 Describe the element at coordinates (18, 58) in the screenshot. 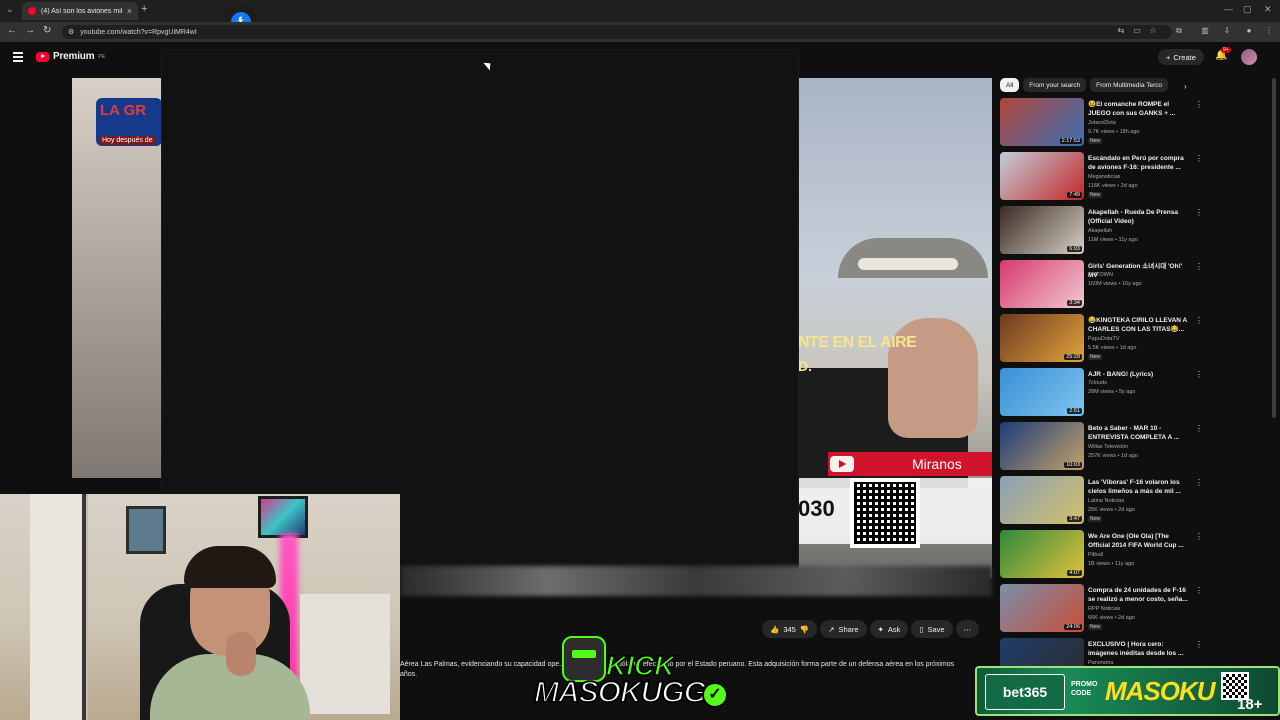

I see `menu-icon` at that location.